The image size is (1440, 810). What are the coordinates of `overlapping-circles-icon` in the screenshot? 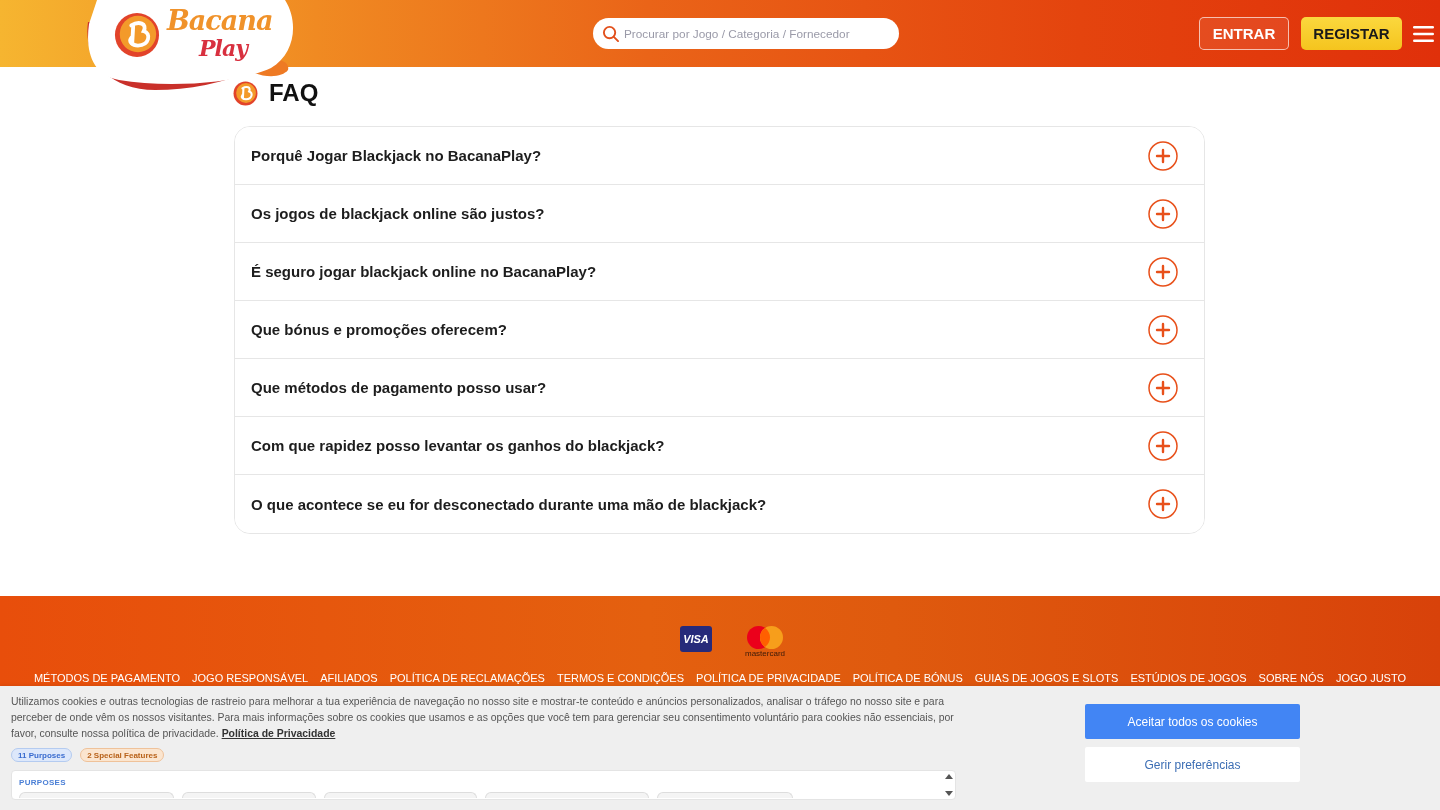 It's located at (765, 637).